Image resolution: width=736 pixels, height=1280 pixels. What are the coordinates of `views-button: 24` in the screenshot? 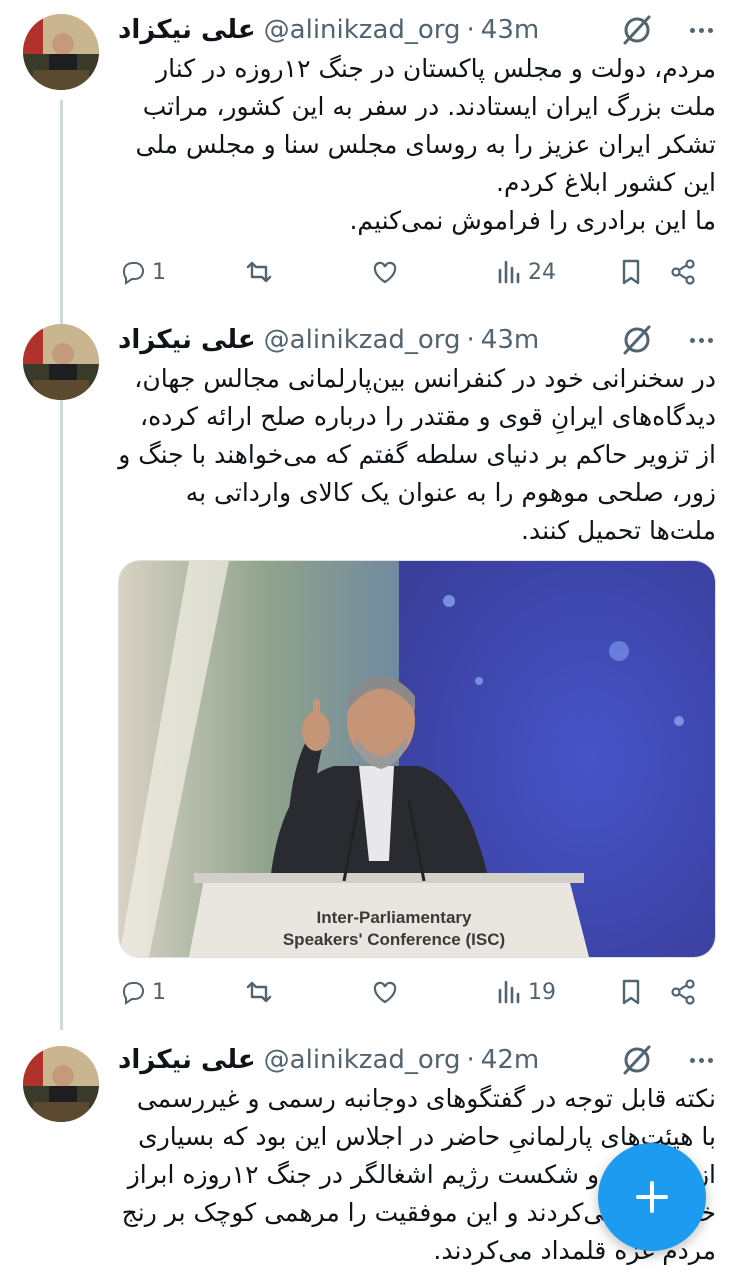 It's located at (525, 272).